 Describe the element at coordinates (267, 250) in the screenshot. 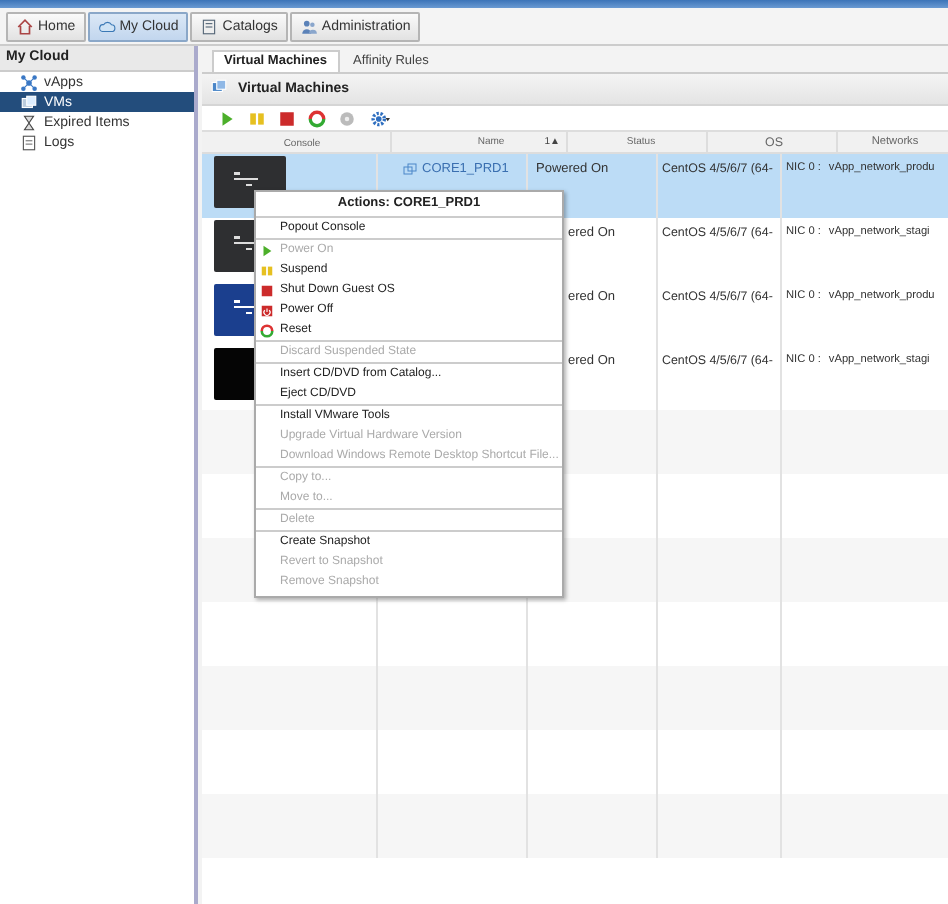

I see `play-icon` at that location.